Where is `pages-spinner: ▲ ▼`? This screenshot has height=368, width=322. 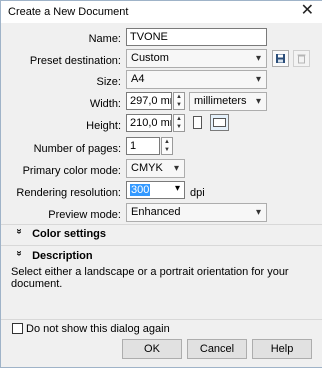 pages-spinner: ▲ ▼ is located at coordinates (167, 146).